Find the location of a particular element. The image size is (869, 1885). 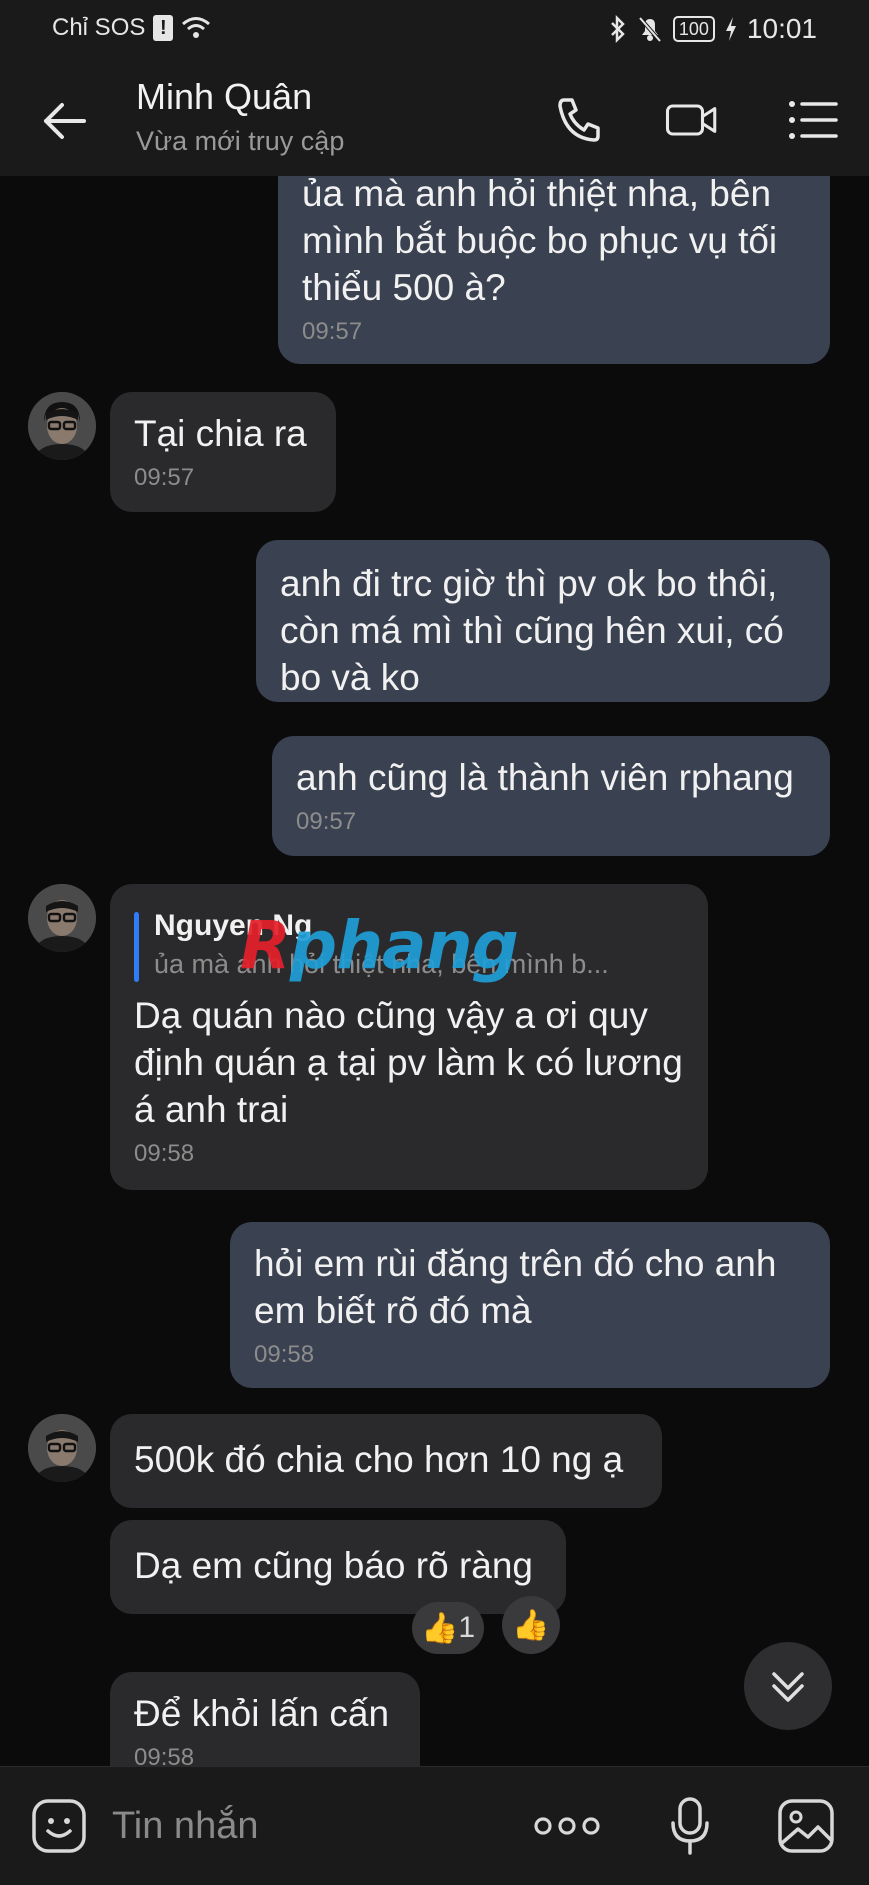

bluetooth-icon is located at coordinates (617, 29).